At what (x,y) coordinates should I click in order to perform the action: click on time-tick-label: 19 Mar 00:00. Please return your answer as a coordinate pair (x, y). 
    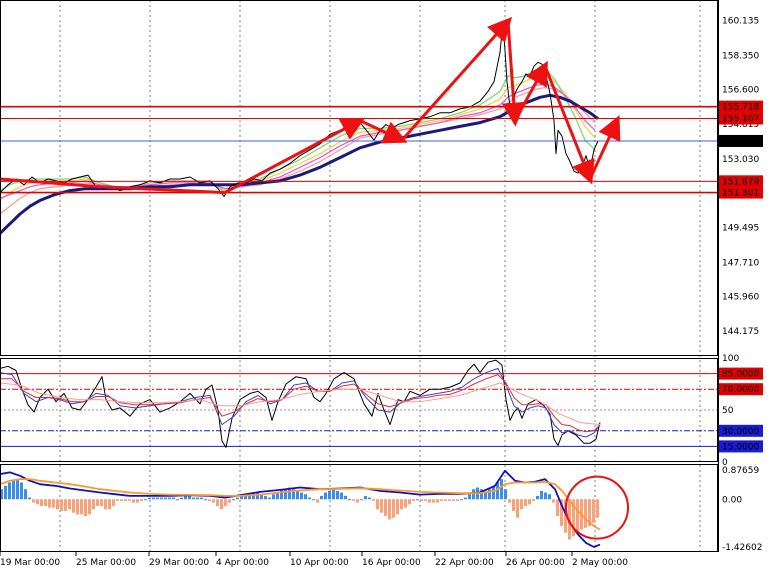
    Looking at the image, I should click on (30, 563).